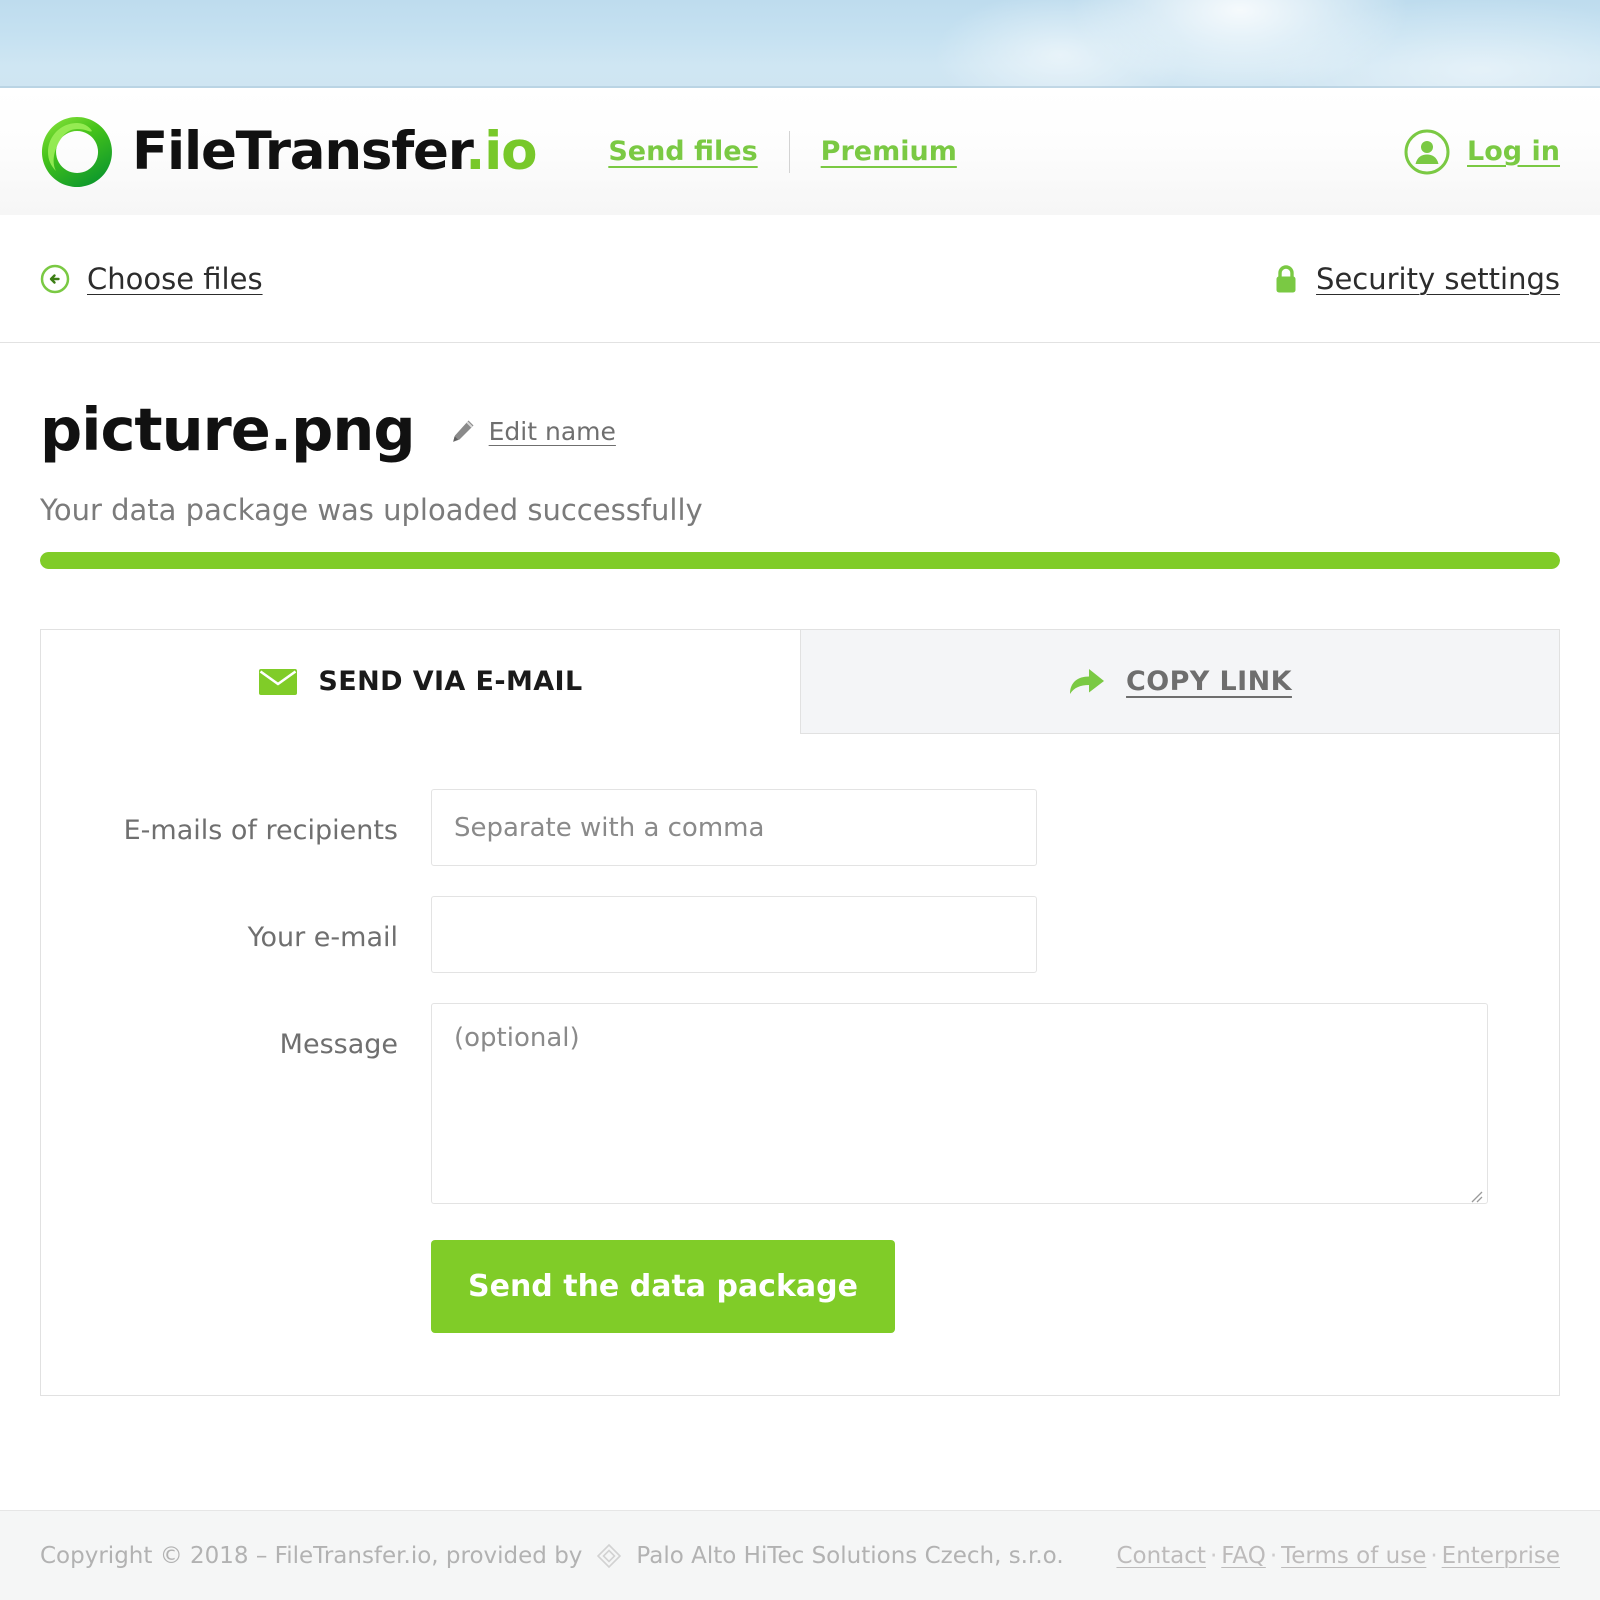  I want to click on choose-files-link: Choose files, so click(151, 279).